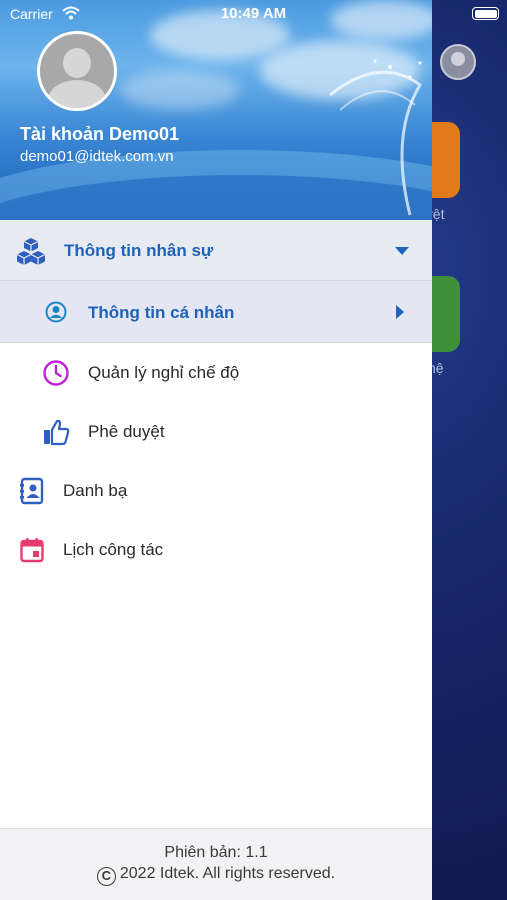 The image size is (507, 900). What do you see at coordinates (216, 852) in the screenshot?
I see `version-label: Phiên bản: 1.1` at bounding box center [216, 852].